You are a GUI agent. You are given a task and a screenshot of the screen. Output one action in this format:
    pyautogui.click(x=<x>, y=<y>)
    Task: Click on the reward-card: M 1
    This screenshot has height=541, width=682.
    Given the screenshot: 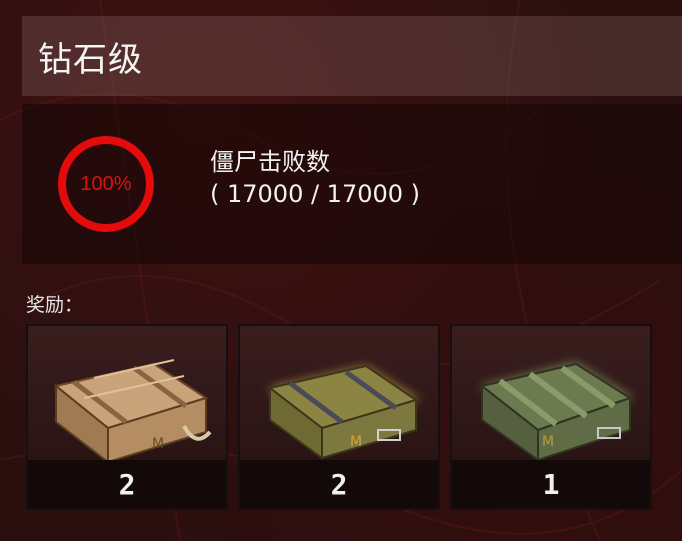 What is the action you would take?
    pyautogui.click(x=551, y=417)
    